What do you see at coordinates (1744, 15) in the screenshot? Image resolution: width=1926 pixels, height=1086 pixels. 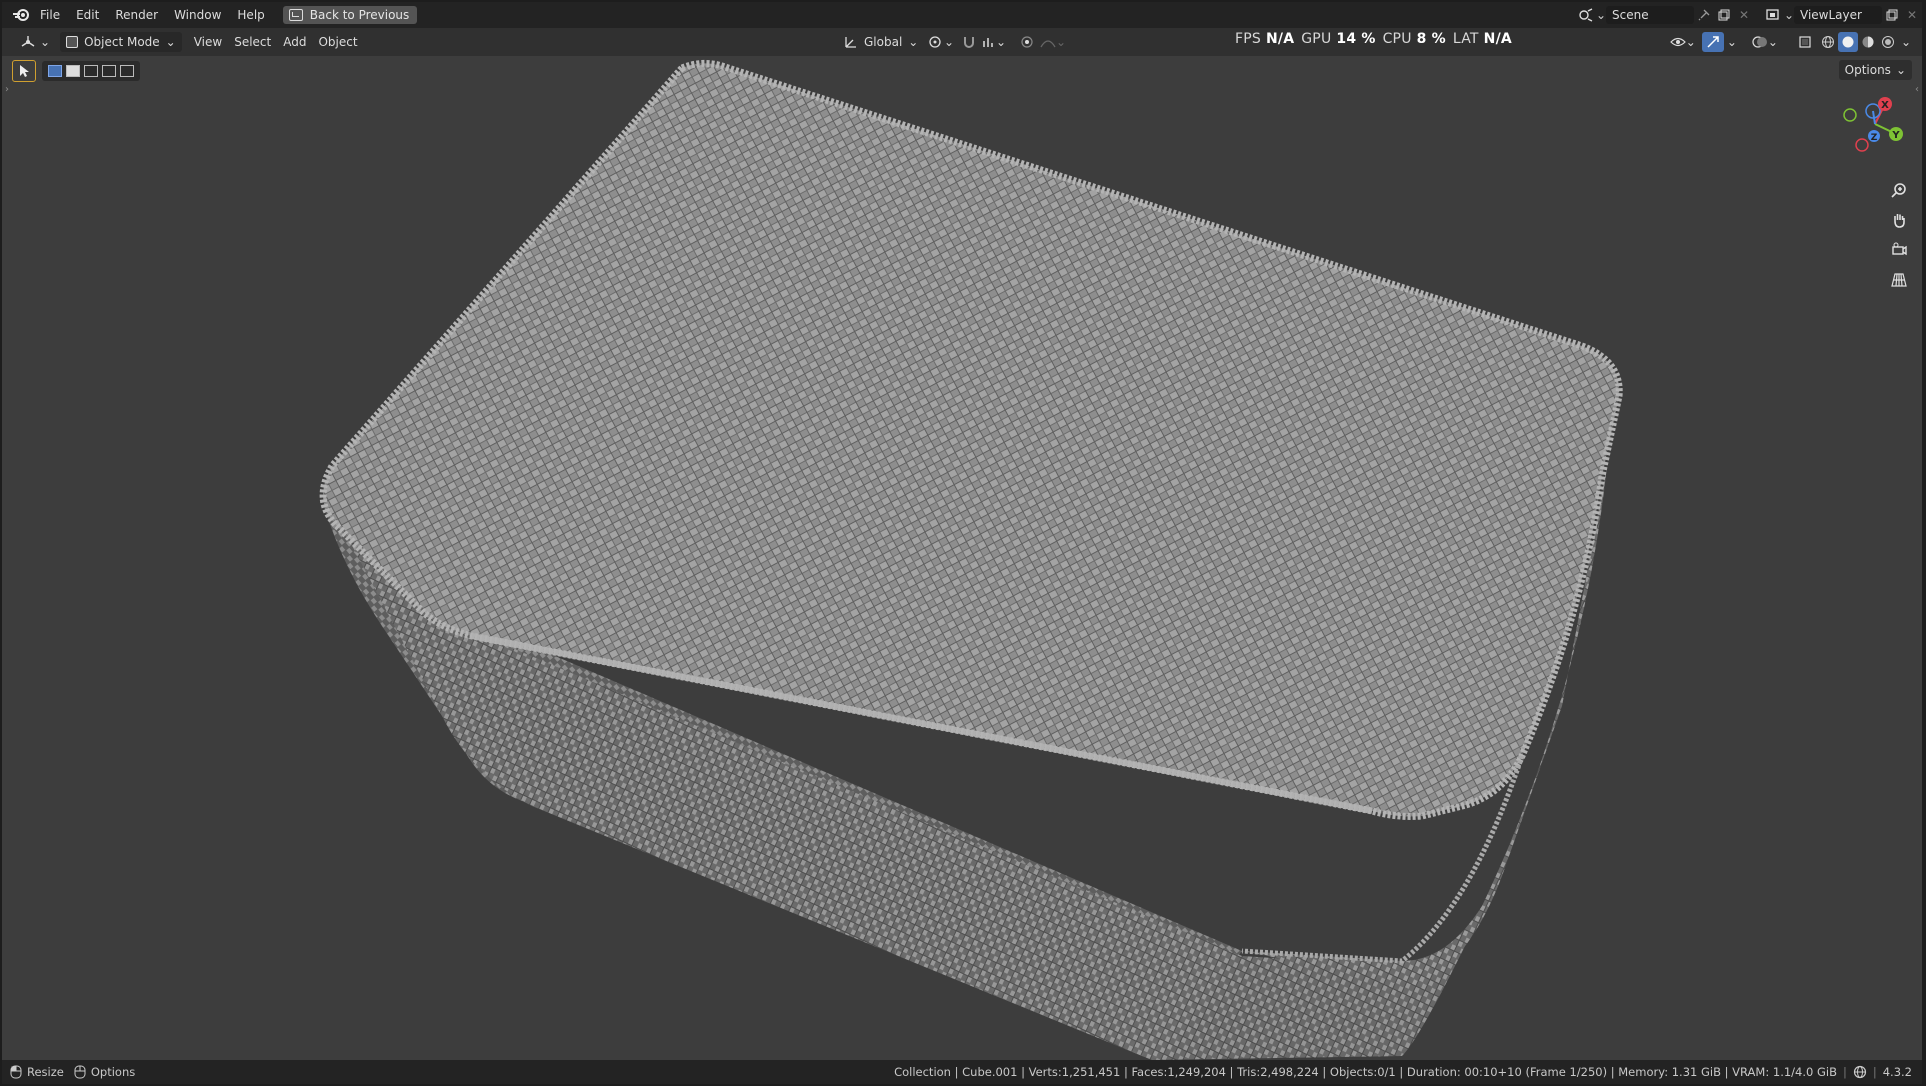 I see `delete-scene-icon: ✕` at bounding box center [1744, 15].